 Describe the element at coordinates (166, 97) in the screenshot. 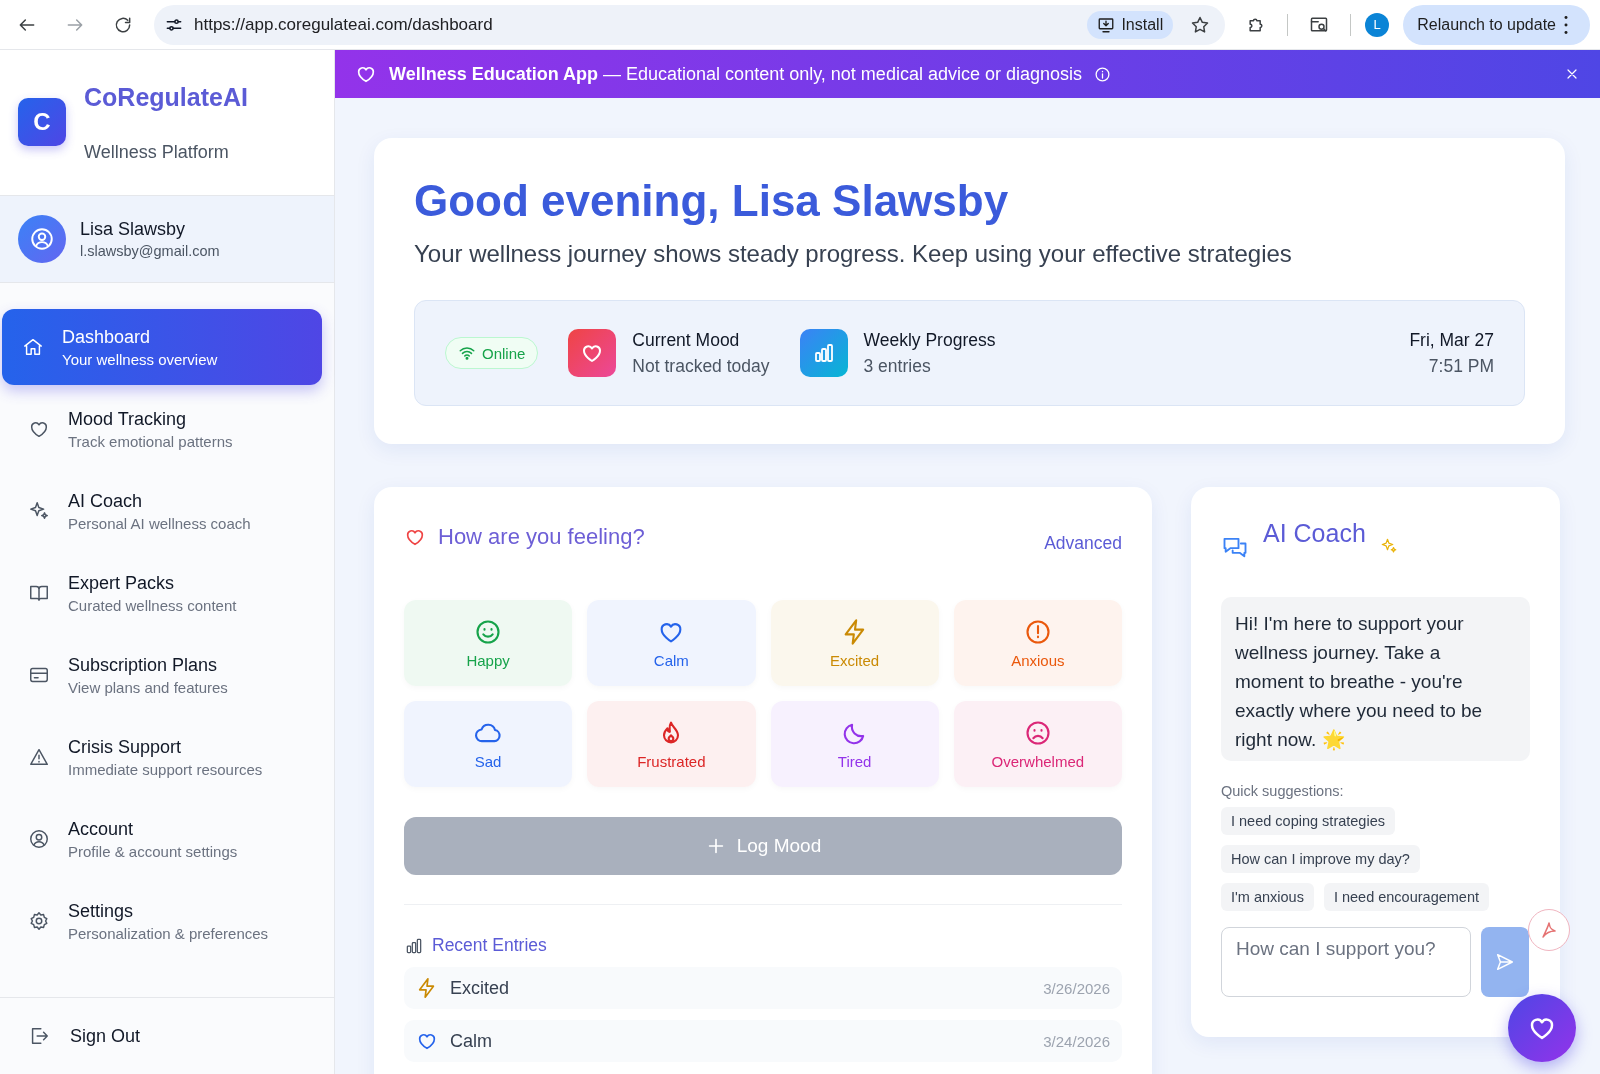

I see `app-name: CoRegulateAI` at that location.